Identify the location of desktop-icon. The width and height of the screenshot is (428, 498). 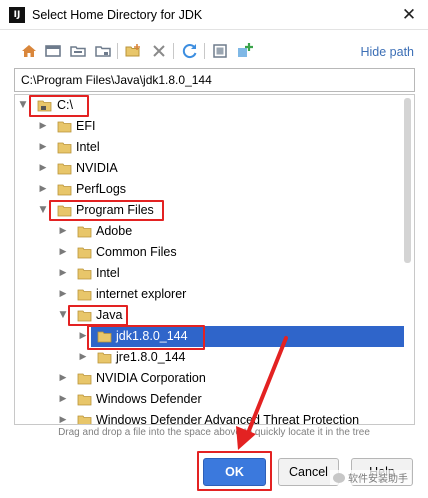
(53, 51).